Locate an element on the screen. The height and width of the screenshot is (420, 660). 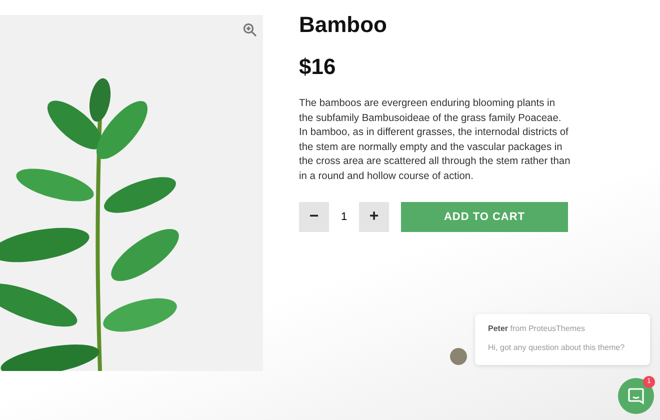
chat-button is located at coordinates (636, 396).